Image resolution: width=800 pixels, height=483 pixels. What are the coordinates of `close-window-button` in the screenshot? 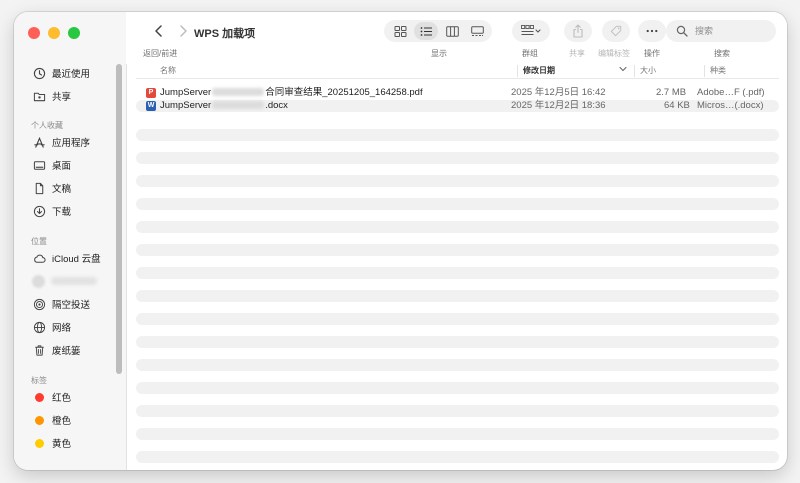 It's located at (34, 33).